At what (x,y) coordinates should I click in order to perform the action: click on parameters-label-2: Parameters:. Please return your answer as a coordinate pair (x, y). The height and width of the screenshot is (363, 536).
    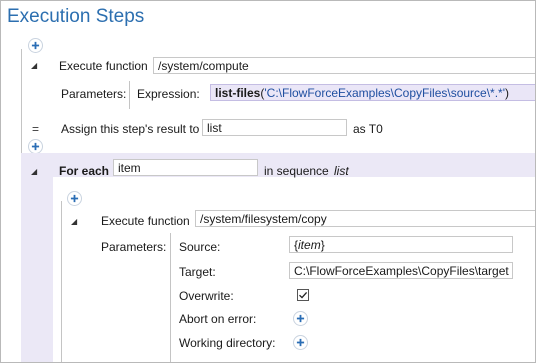
    Looking at the image, I should click on (134, 247).